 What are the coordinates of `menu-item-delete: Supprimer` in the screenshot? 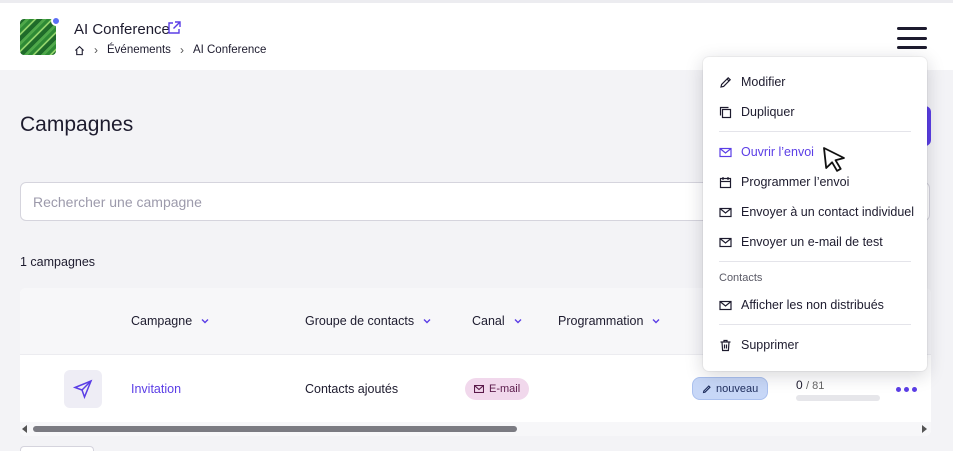 It's located at (759, 345).